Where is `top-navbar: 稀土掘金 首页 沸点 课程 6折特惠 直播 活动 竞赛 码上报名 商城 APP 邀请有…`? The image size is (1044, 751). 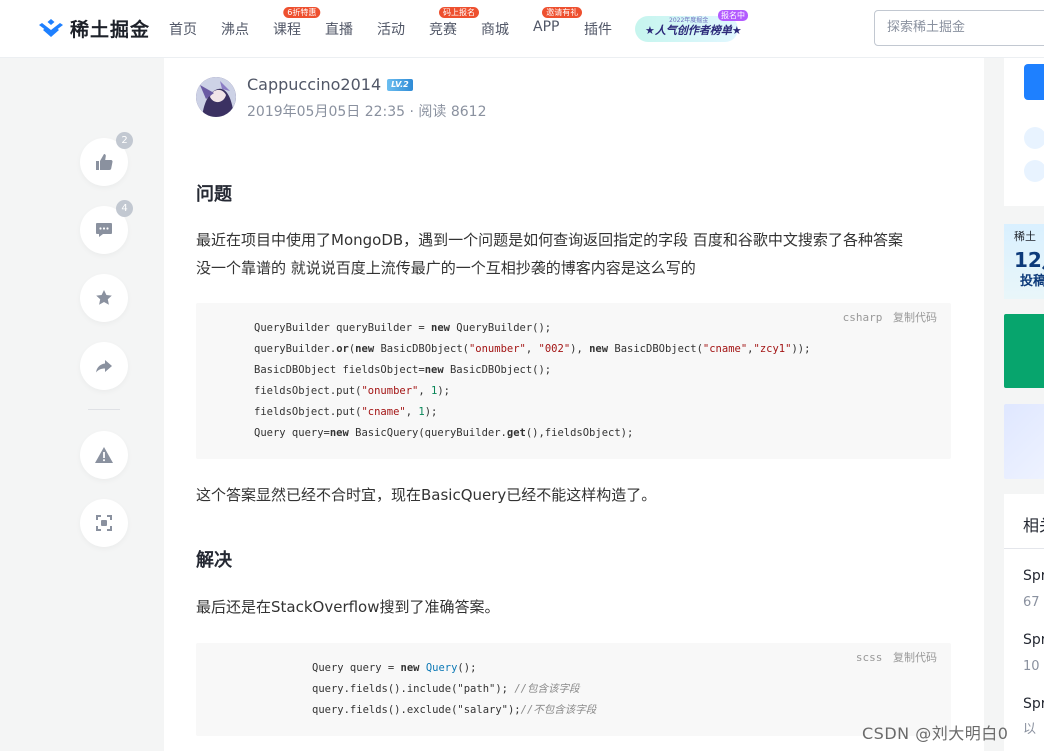
top-navbar: 稀土掘金 首页 沸点 课程 6折特惠 直播 活动 竞赛 码上报名 商城 APP 邀请有… is located at coordinates (522, 29).